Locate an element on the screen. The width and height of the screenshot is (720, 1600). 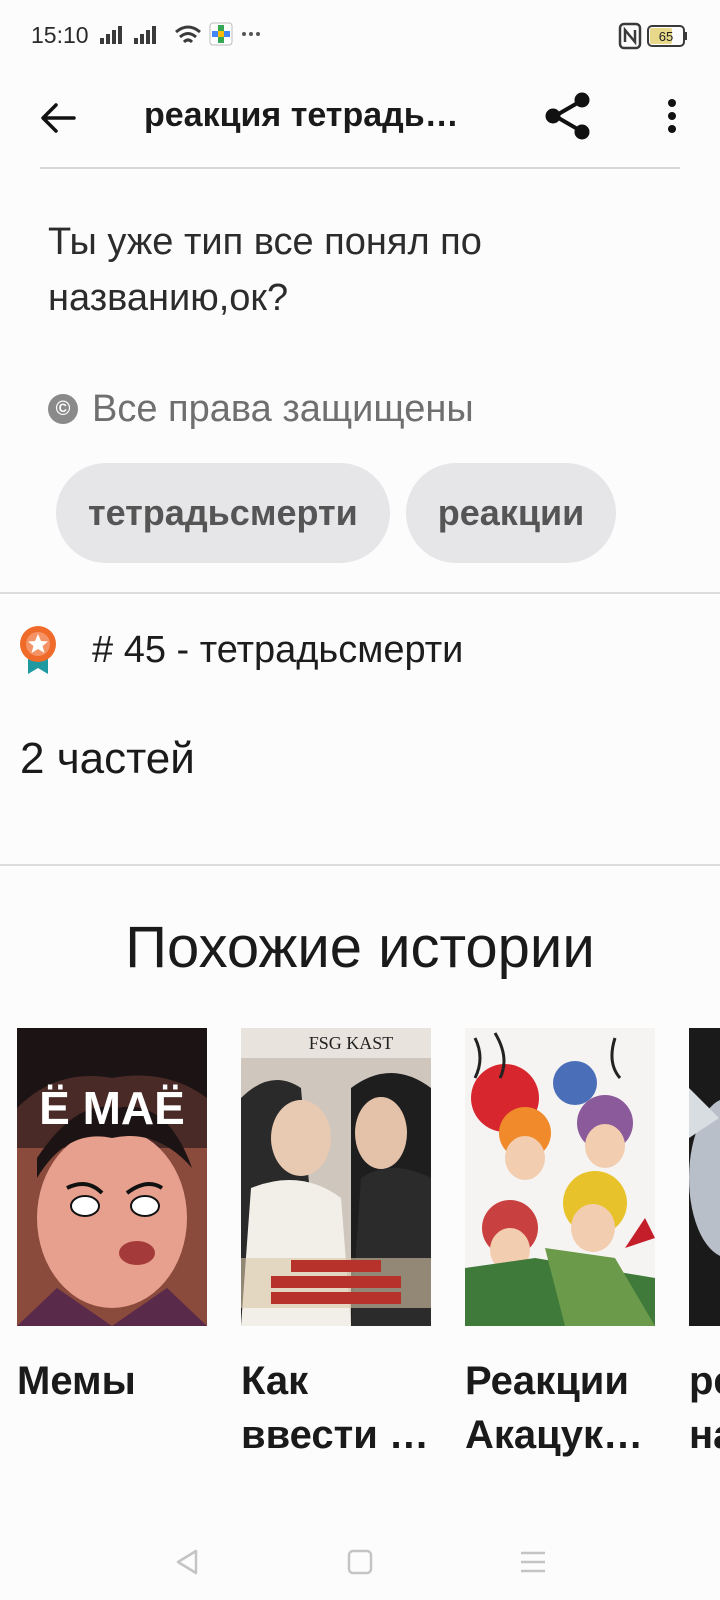
story-card: ре на is located at coordinates (704, 1243).